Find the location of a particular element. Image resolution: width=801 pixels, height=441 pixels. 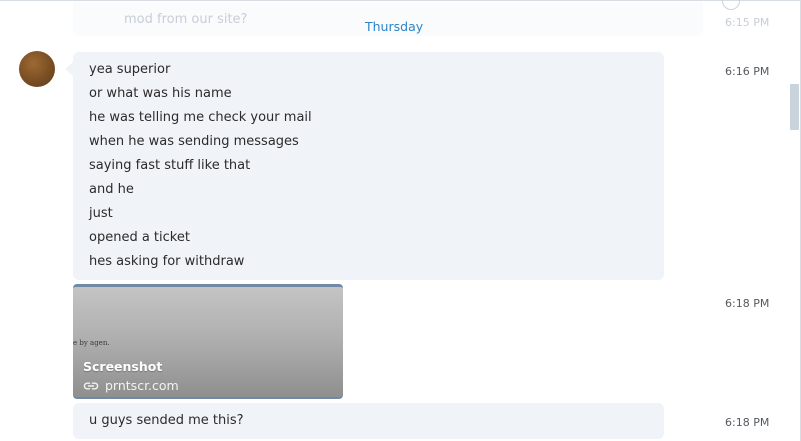

message-line: or what was his name is located at coordinates (160, 93).